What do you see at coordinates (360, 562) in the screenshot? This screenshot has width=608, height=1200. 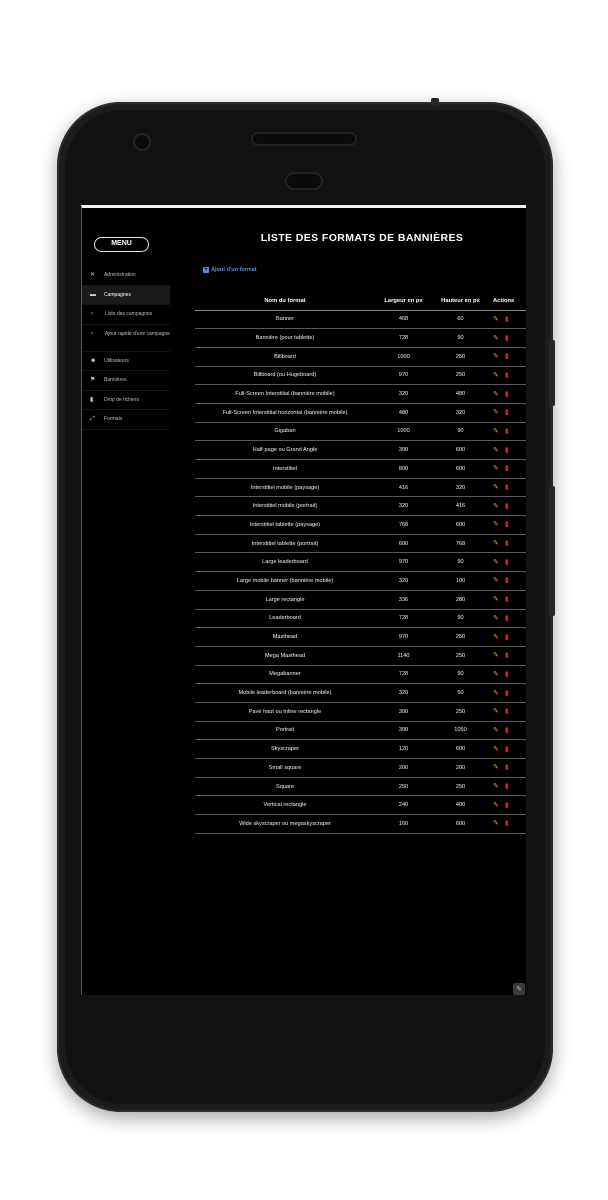 I see `table-row: Large leaderboard 970 90 ✎ ▮` at bounding box center [360, 562].